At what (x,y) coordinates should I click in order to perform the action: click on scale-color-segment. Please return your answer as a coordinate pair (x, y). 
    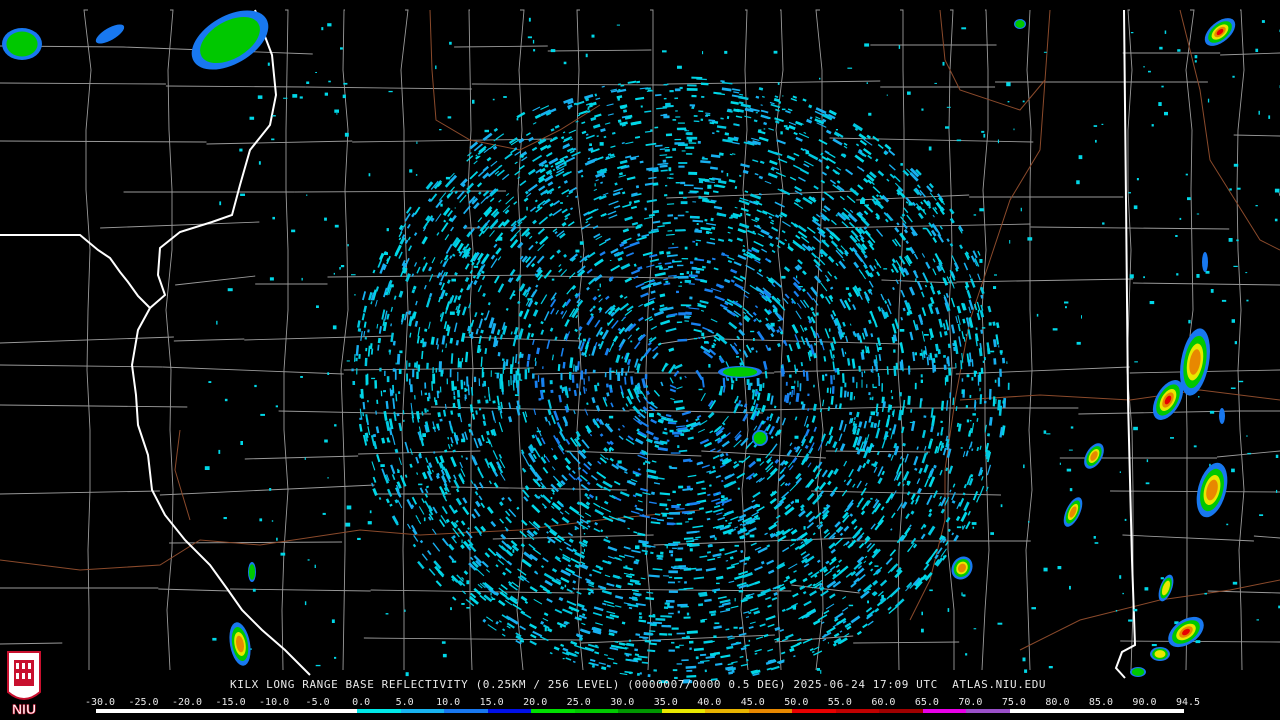
    Looking at the image, I should click on (1075, 711).